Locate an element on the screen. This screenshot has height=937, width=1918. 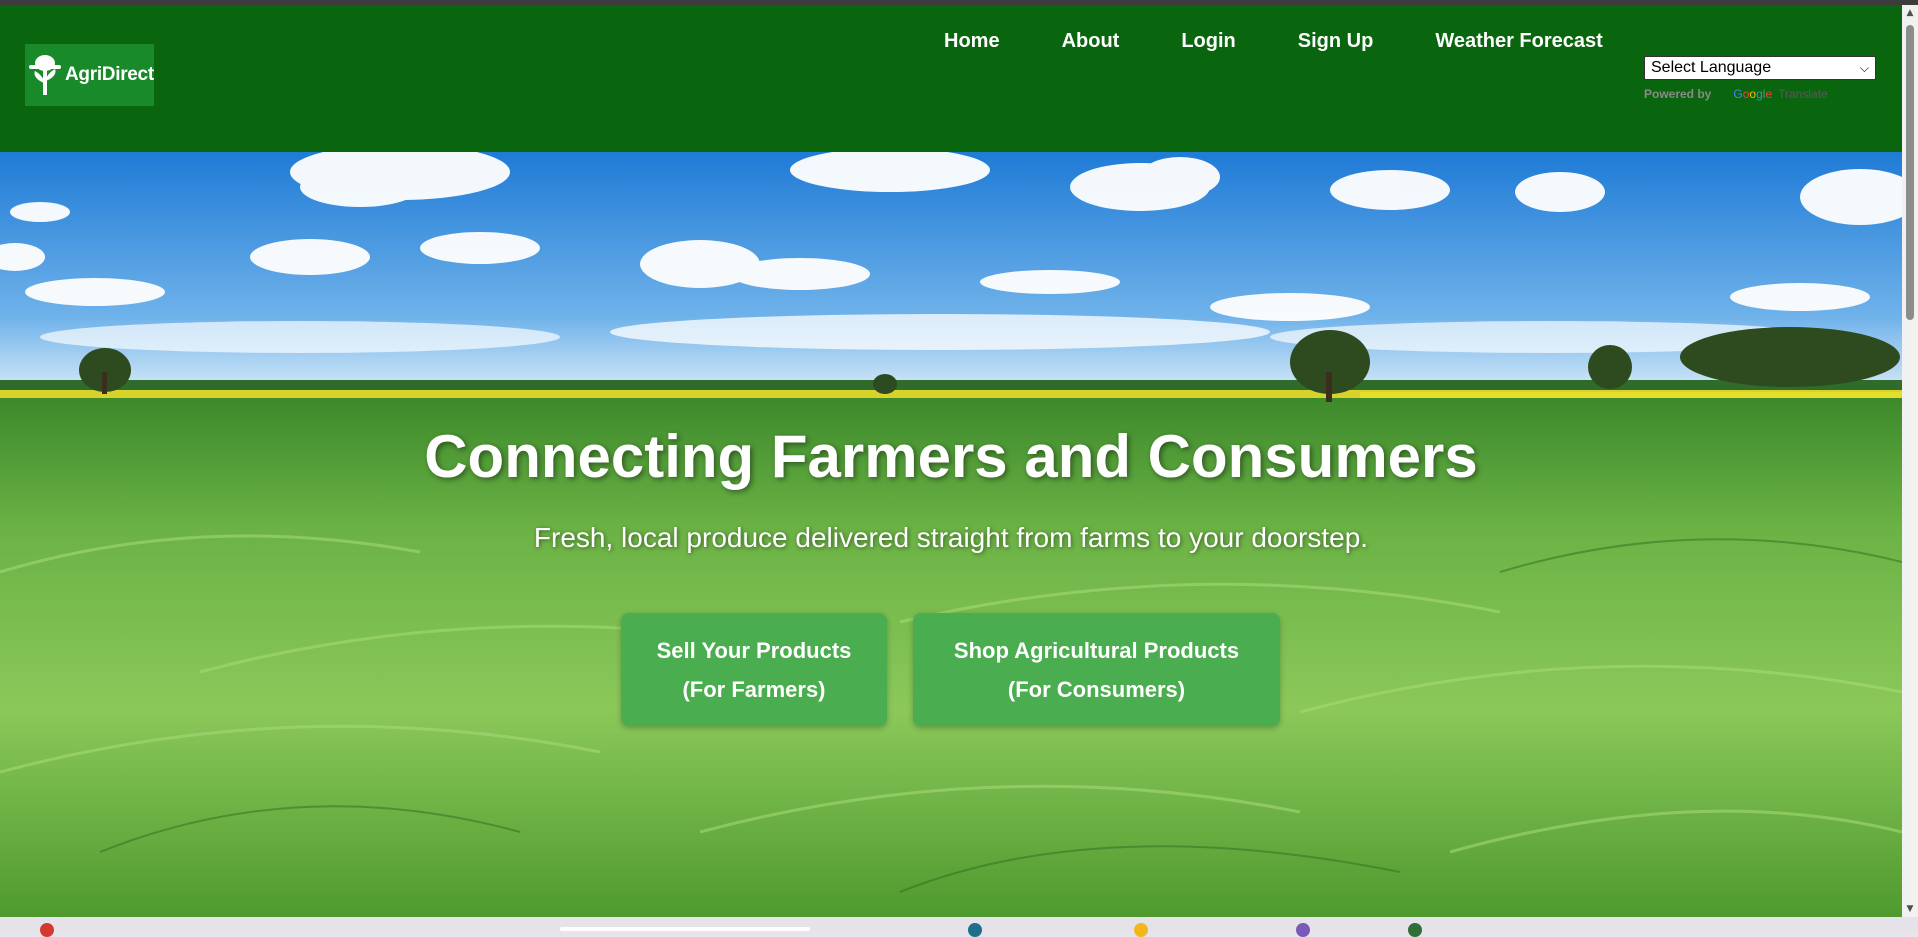
translate-link: Translate is located at coordinates (1803, 94).